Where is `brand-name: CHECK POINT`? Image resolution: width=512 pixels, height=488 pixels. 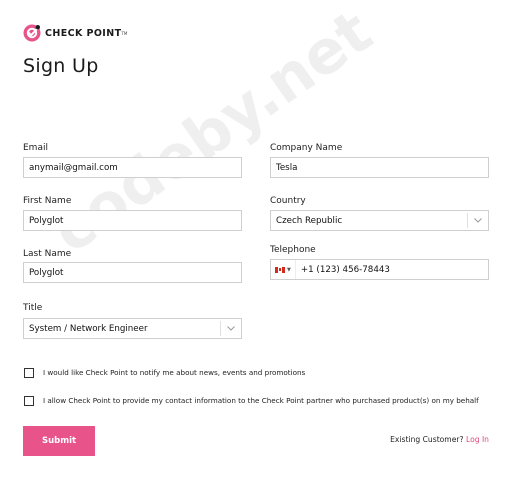 brand-name: CHECK POINT is located at coordinates (83, 33).